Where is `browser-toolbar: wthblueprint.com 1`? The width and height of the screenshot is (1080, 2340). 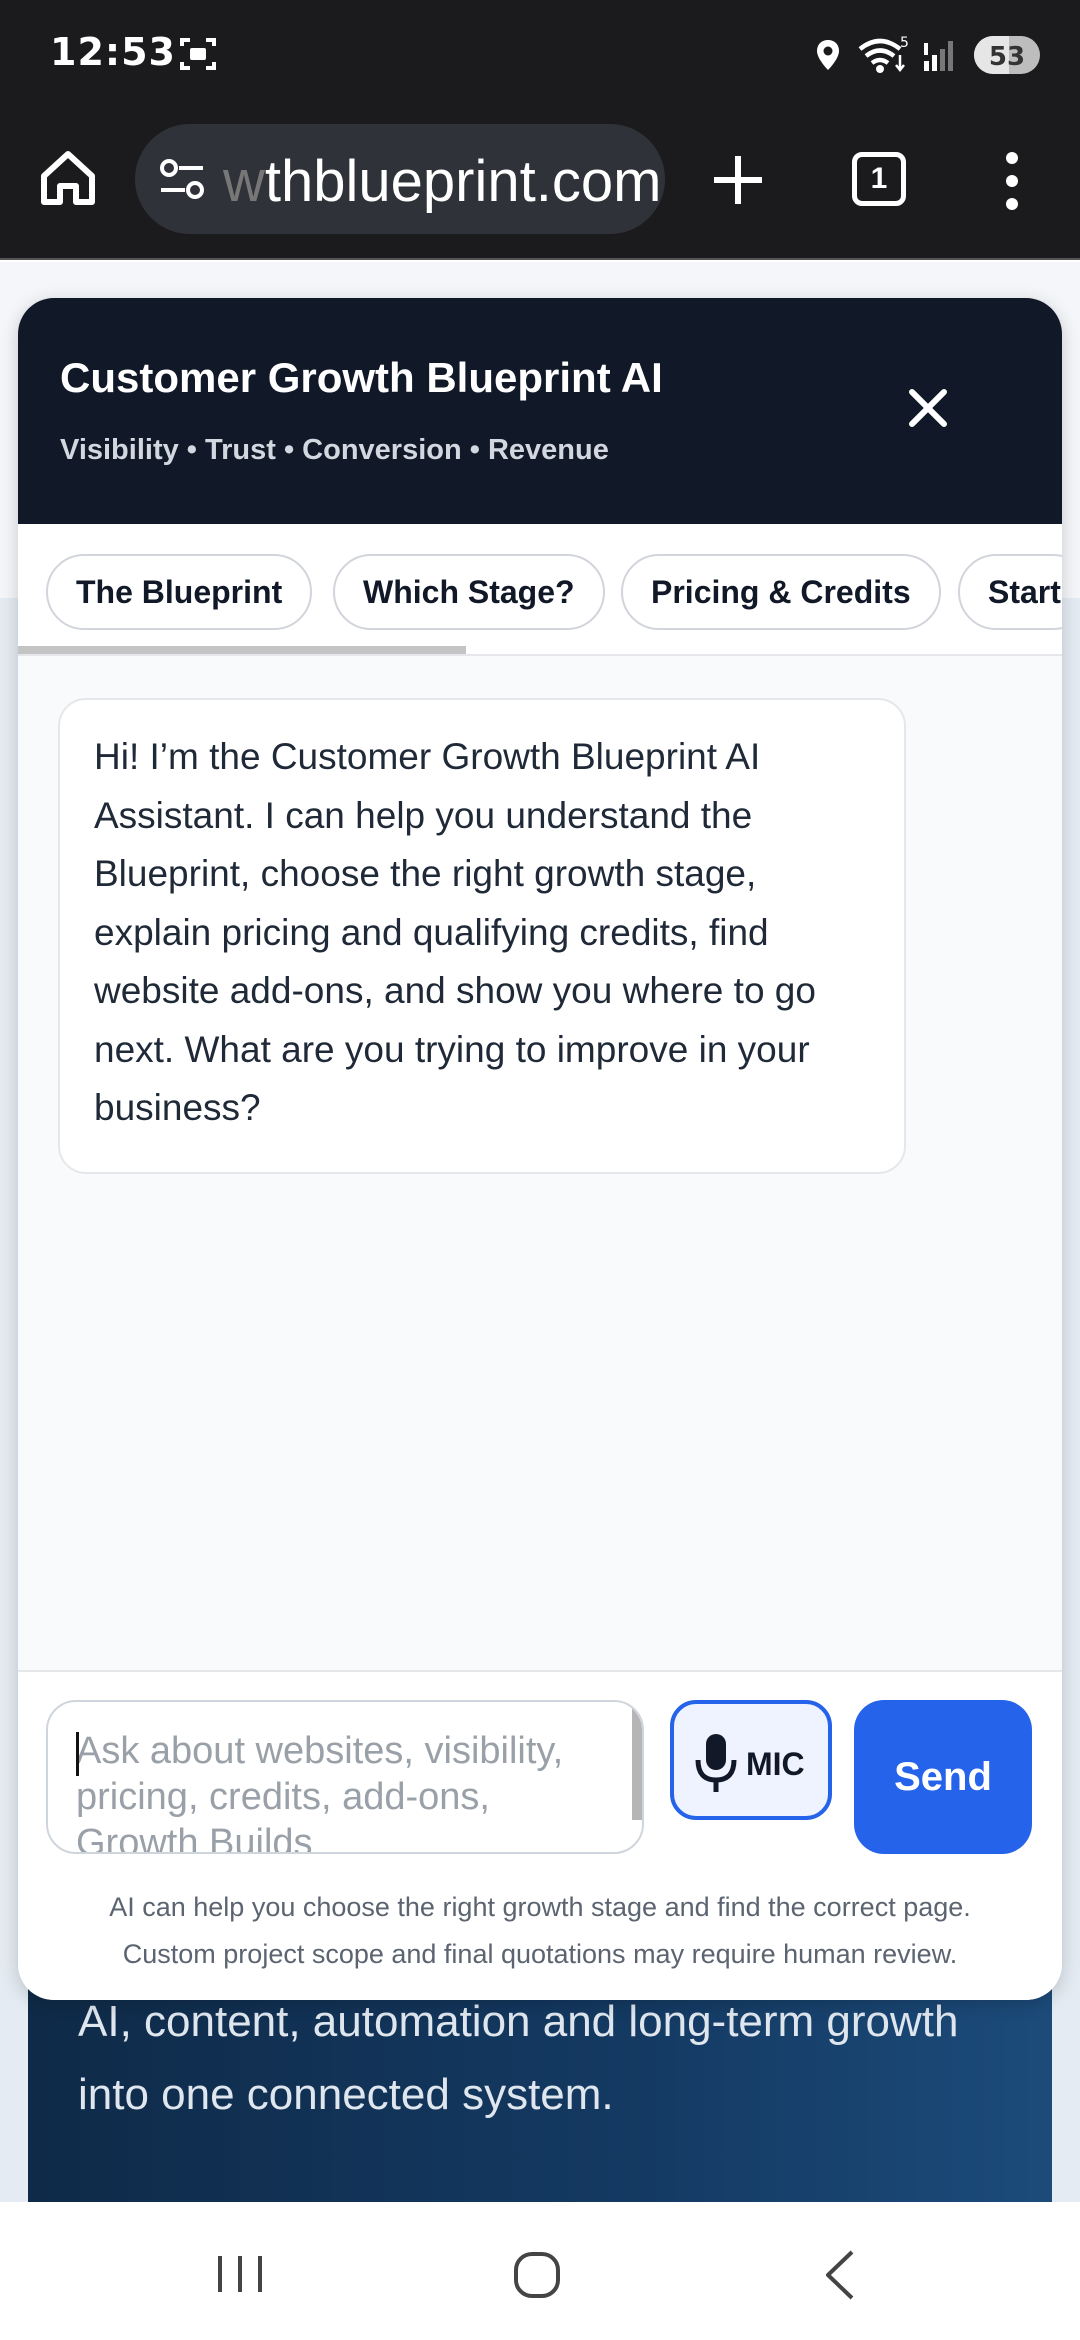 browser-toolbar: wthblueprint.com 1 is located at coordinates (540, 185).